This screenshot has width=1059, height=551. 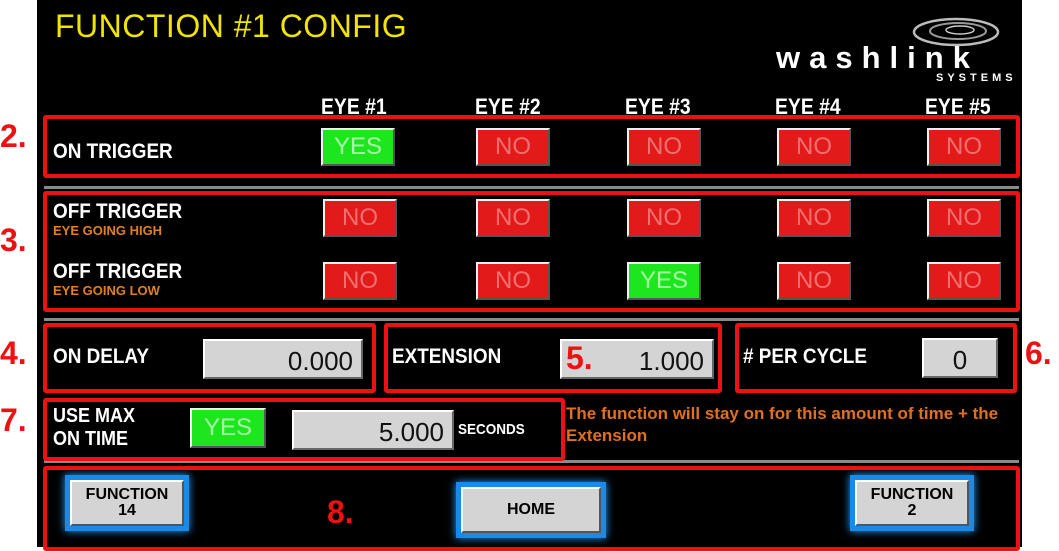 I want to click on annotation-number-7: 7., so click(x=13, y=420).